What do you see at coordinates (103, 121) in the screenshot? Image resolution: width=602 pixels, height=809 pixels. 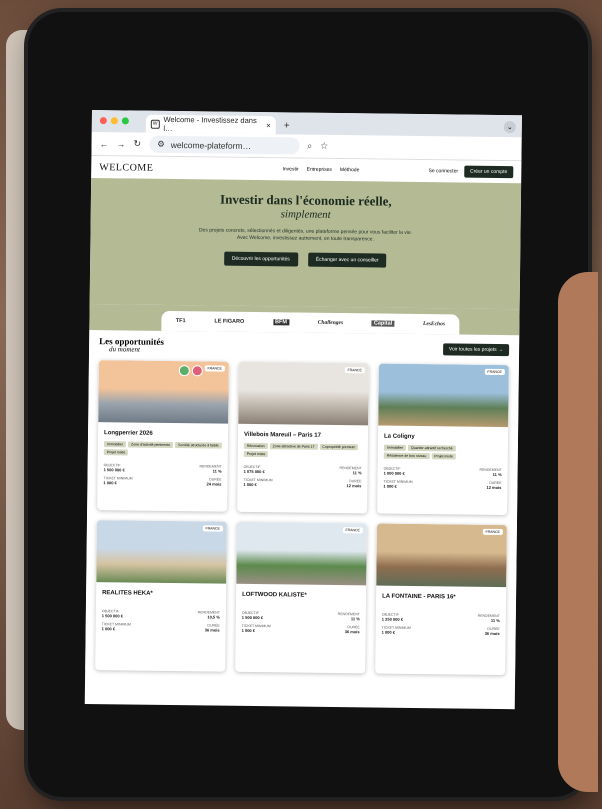 I see `close-window-button` at bounding box center [103, 121].